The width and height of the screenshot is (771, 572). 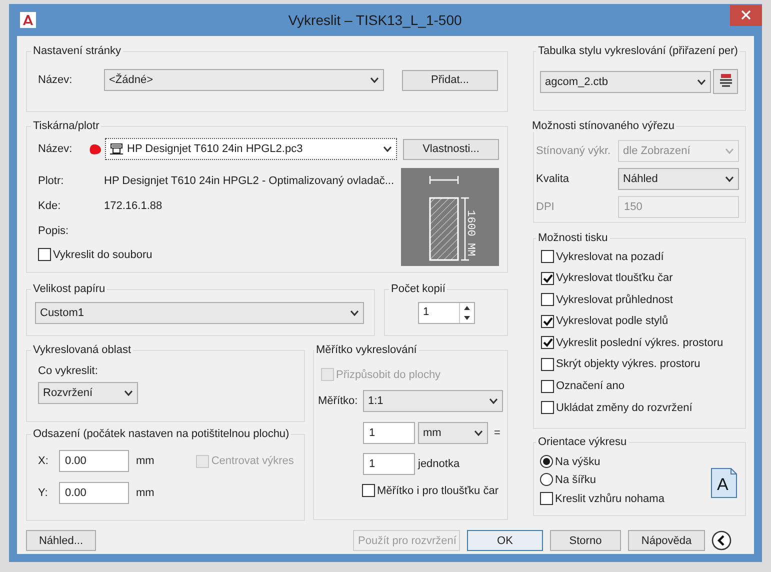 I want to click on checkbox: Vykreslovat na pozadí, so click(x=640, y=256).